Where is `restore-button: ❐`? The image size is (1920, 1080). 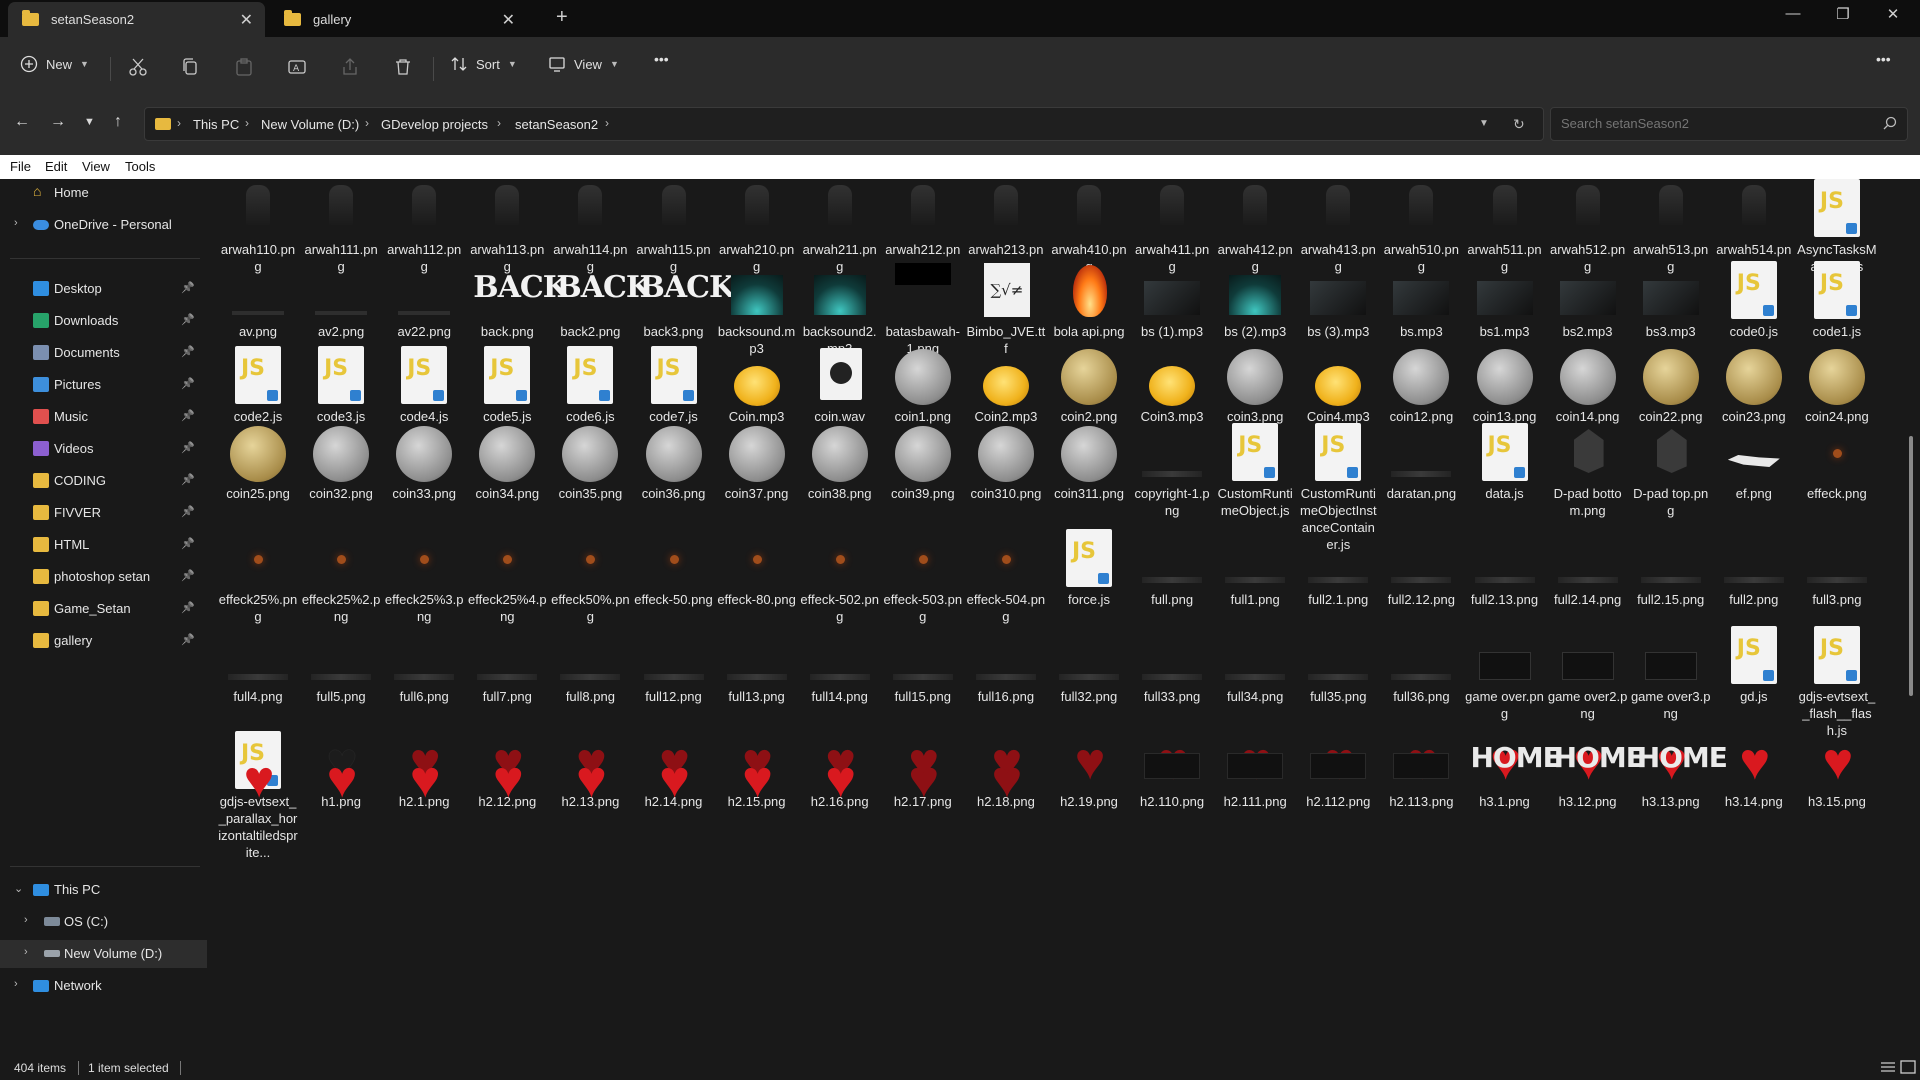
restore-button: ❐ is located at coordinates (1843, 14).